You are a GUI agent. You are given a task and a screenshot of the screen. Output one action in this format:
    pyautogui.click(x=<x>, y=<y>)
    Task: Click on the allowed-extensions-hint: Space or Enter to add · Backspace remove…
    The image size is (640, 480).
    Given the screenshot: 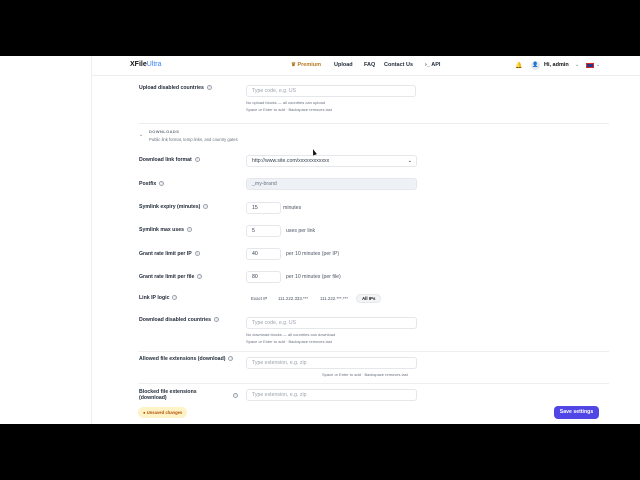 What is the action you would take?
    pyautogui.click(x=365, y=374)
    